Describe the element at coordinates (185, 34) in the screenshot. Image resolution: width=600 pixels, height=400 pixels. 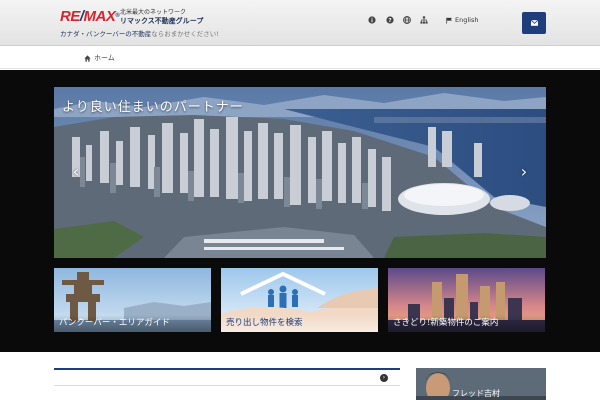
I see `tagline-end: ならおまかせください!` at that location.